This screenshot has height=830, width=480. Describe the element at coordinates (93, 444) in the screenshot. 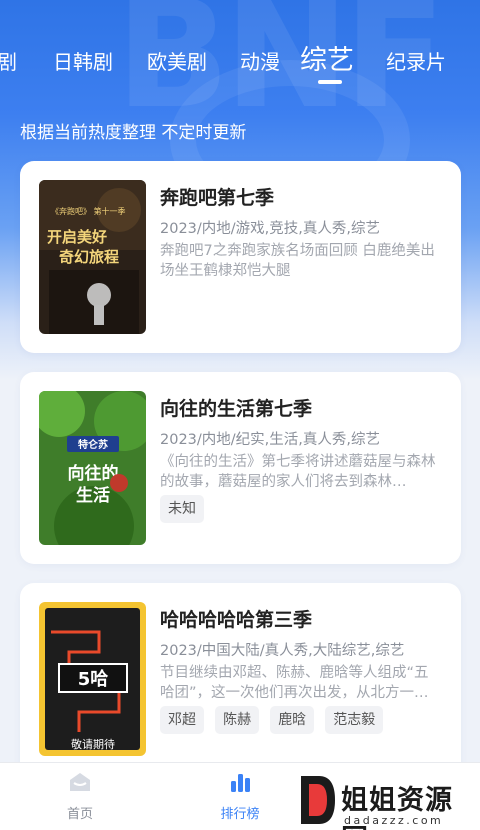

I see `poster-top-text: 特仑苏` at that location.